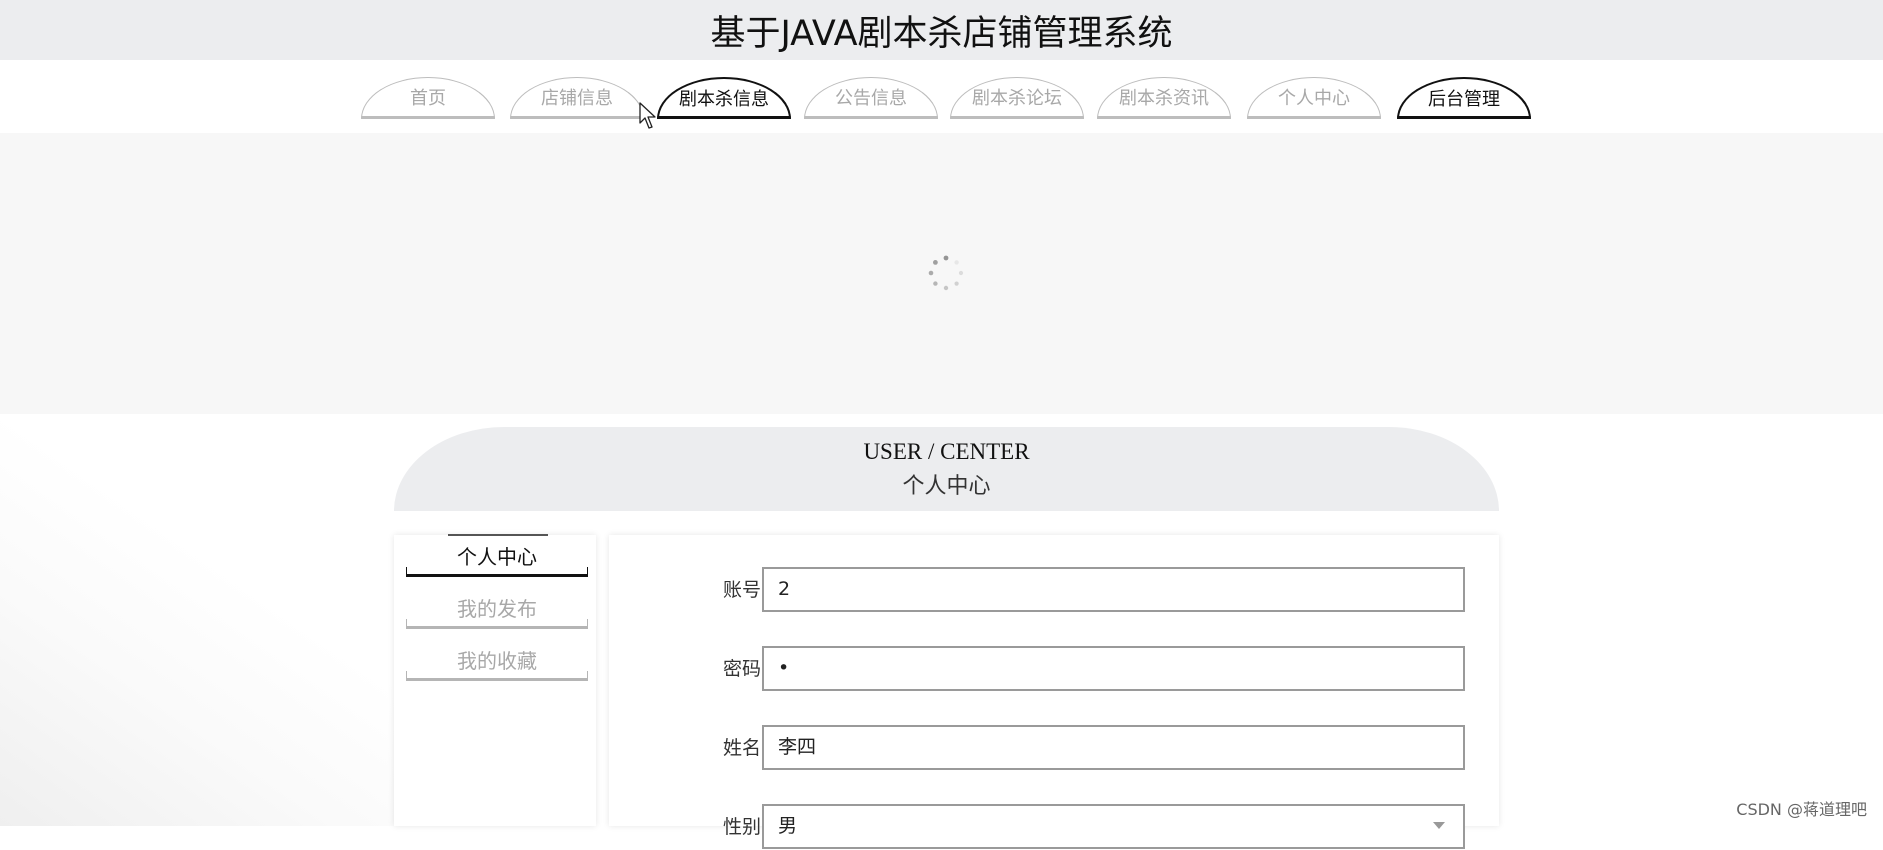 Image resolution: width=1883 pixels, height=850 pixels. I want to click on title-bar: 基于JAVA剧本杀店铺管理系统, so click(941, 30).